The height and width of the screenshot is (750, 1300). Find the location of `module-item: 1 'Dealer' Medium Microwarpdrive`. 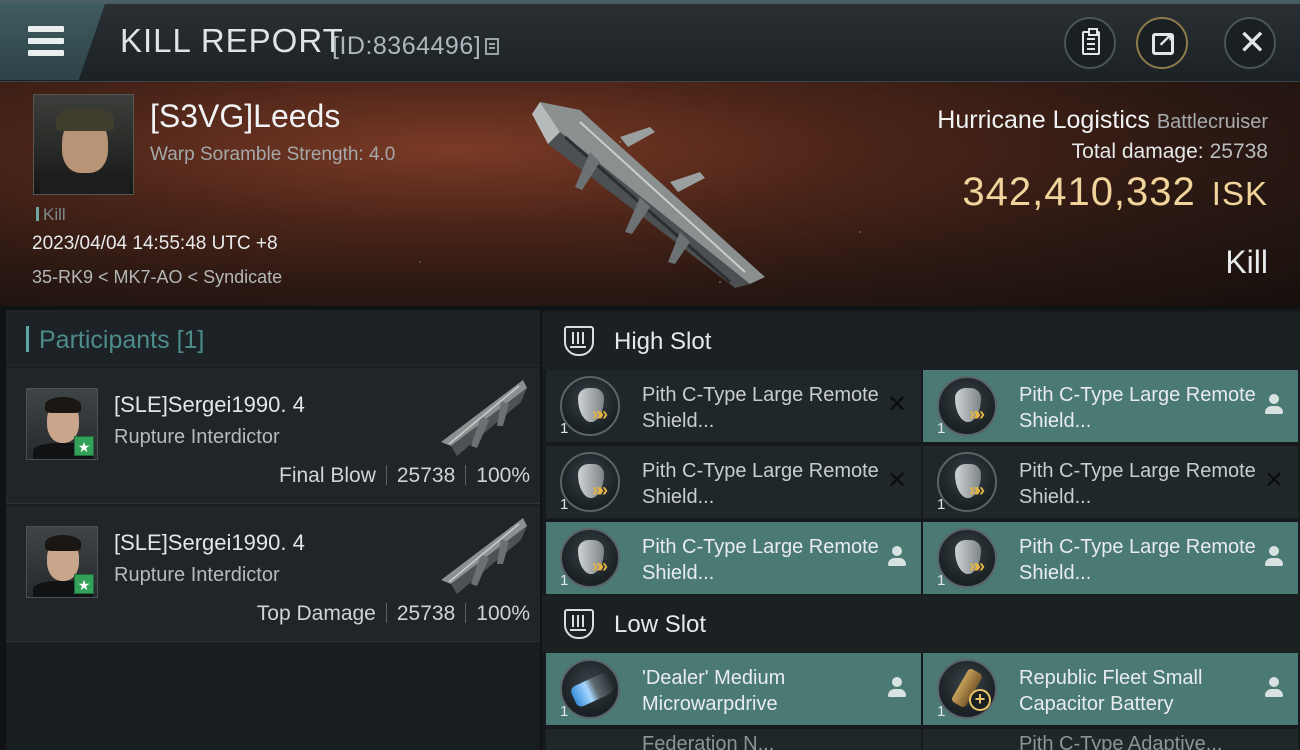

module-item: 1 'Dealer' Medium Microwarpdrive is located at coordinates (733, 689).